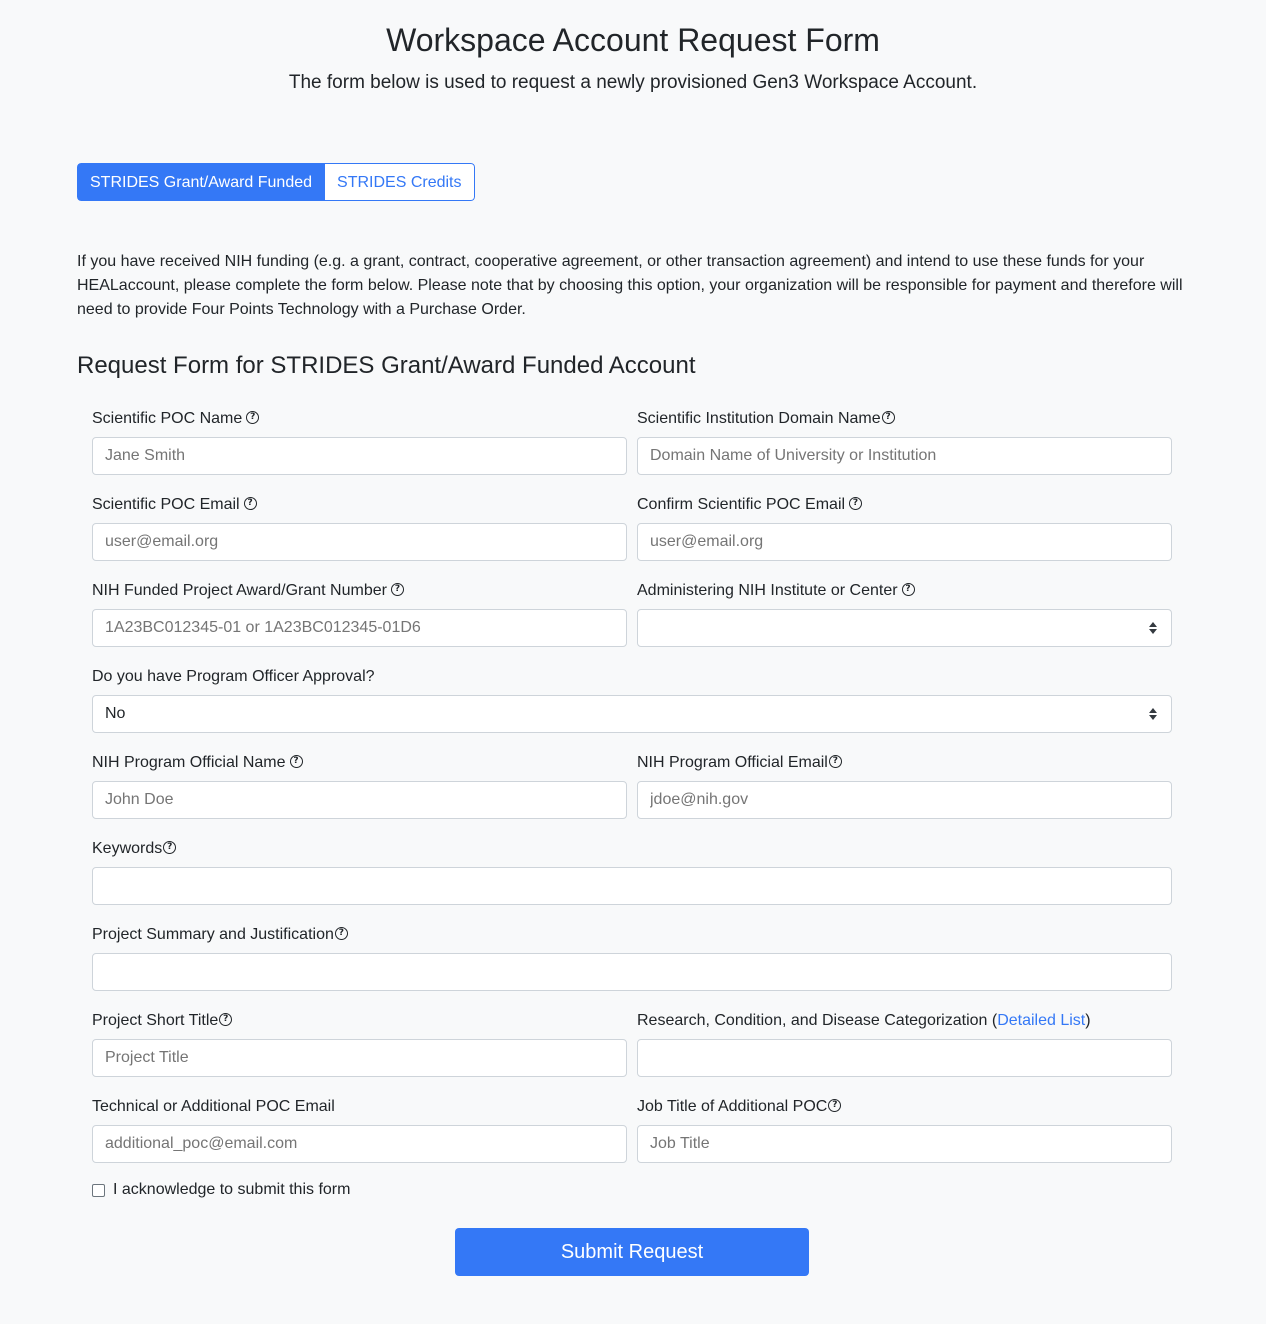  Describe the element at coordinates (359, 628) in the screenshot. I see `grant-number-input` at that location.